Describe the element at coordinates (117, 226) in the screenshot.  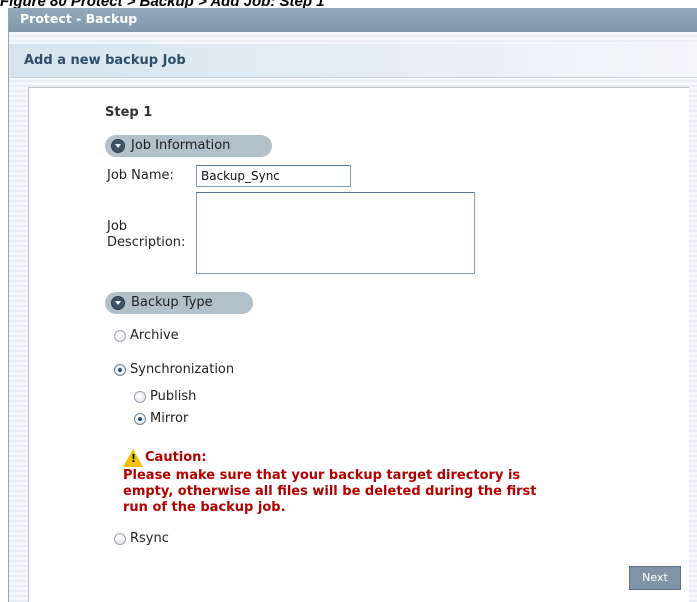
I see `job-description-label-line1: Job` at that location.